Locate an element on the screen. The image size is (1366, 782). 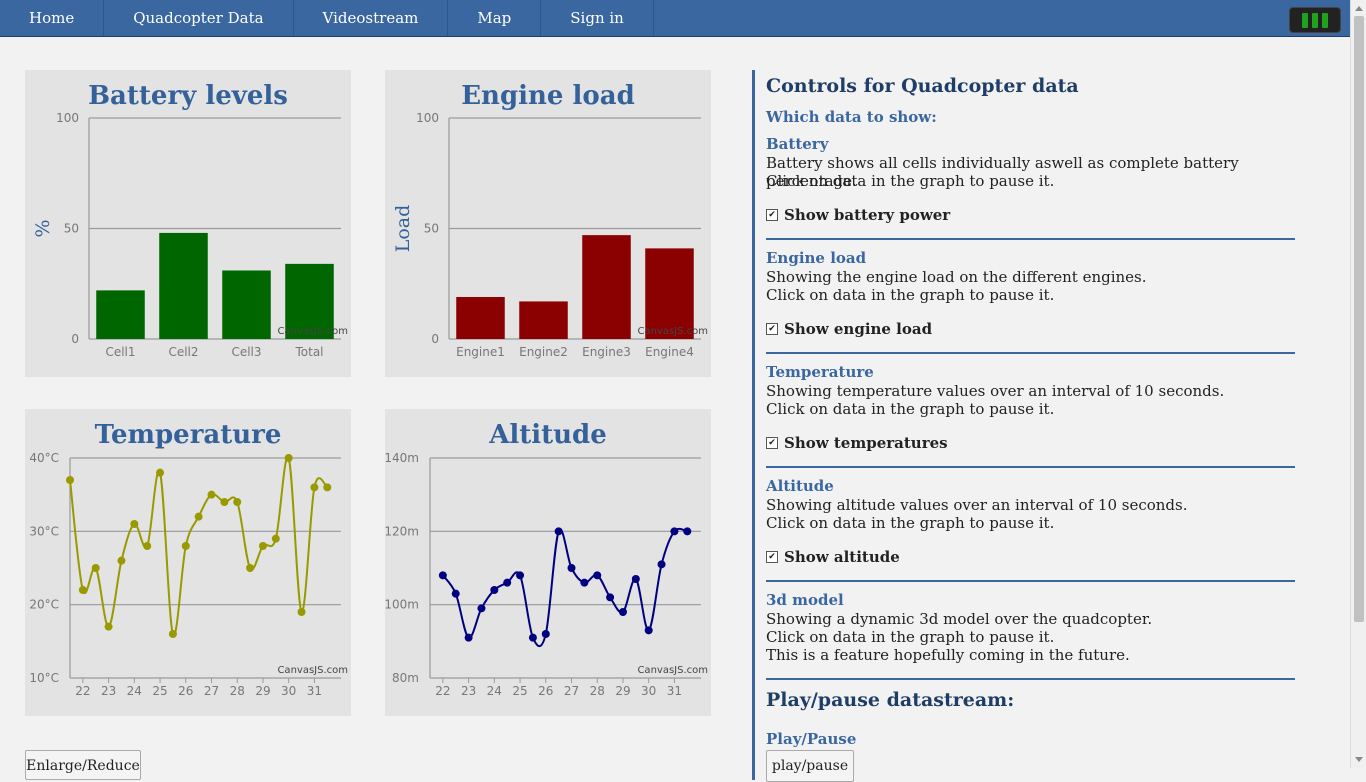
checkbox-altitude: ✔ is located at coordinates (772, 557).